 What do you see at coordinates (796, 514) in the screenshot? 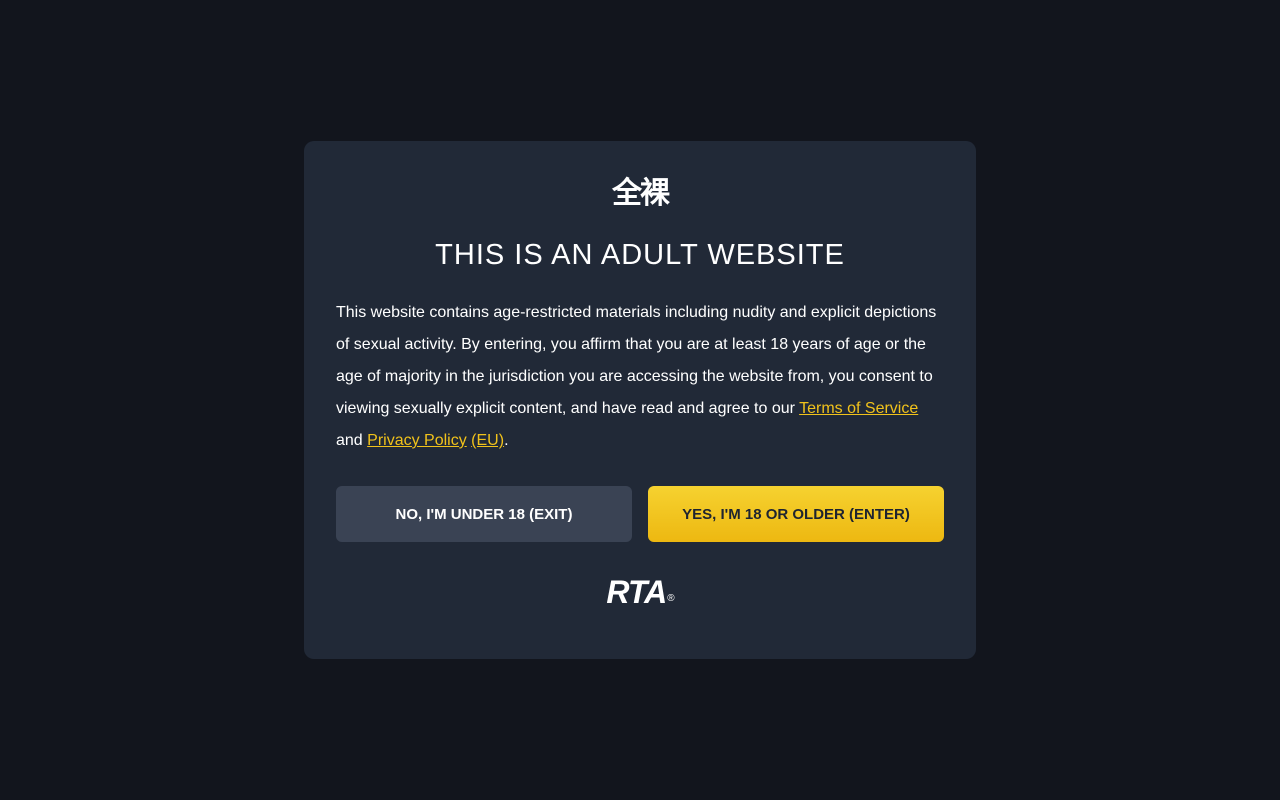
I see `enter-button: YES, I'M 18 OR OLDER (ENTER)` at bounding box center [796, 514].